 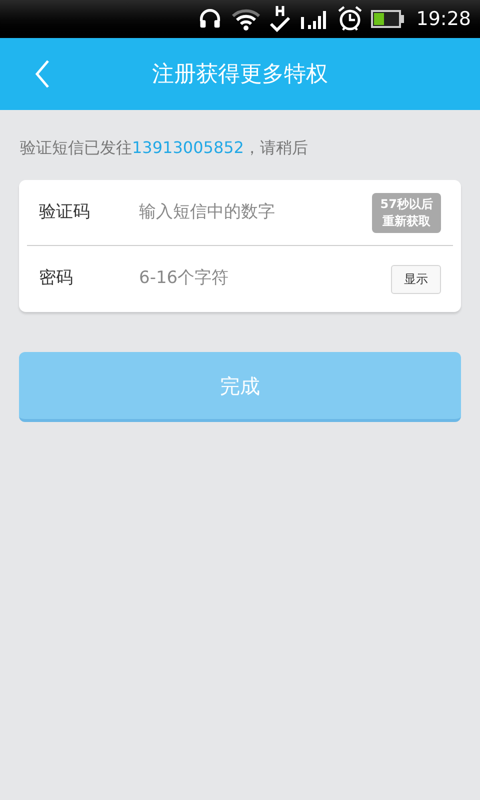 I want to click on sms-sent-notice: 验证短信已发往13913005852，请稍后, so click(x=164, y=148).